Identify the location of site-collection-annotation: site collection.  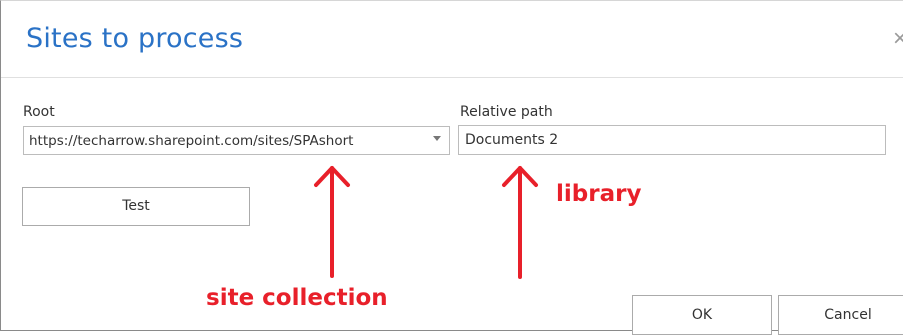
(297, 298).